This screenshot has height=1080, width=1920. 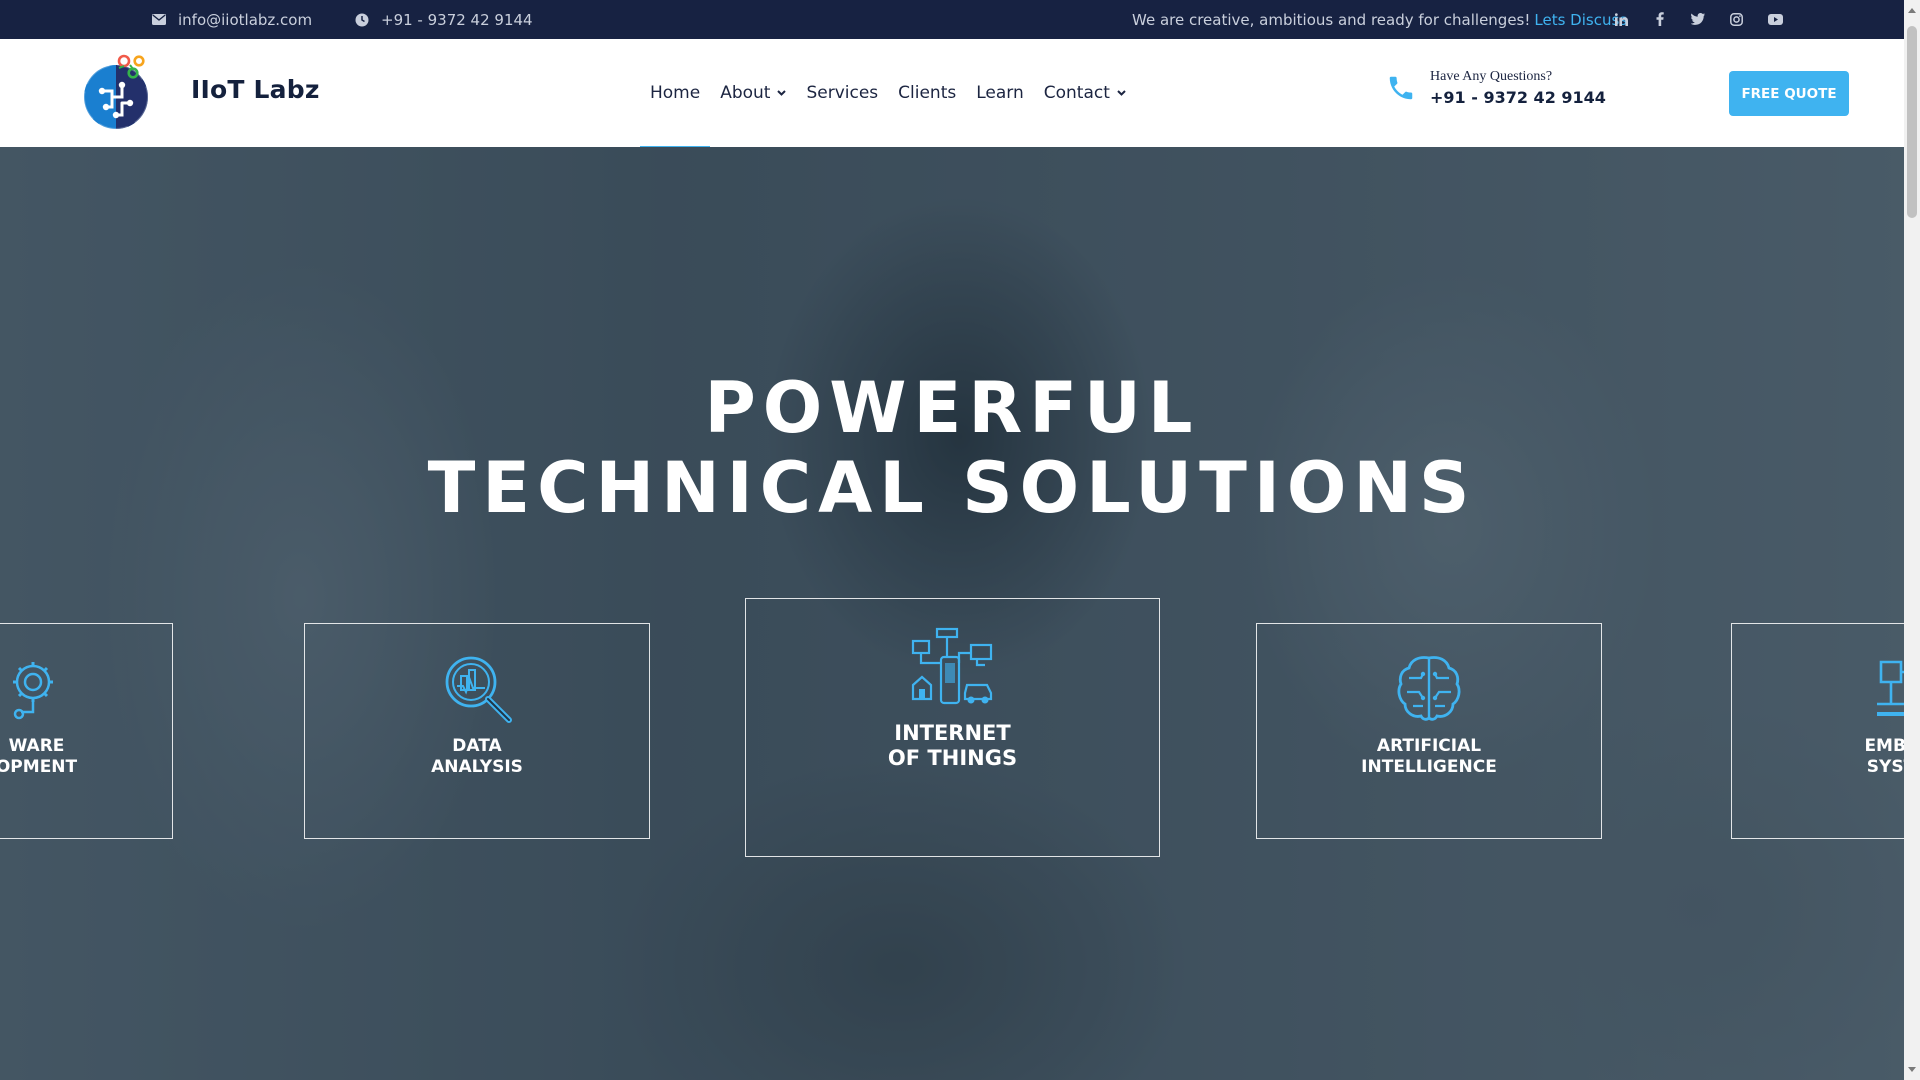 What do you see at coordinates (1621, 19) in the screenshot?
I see `linkedin-icon` at bounding box center [1621, 19].